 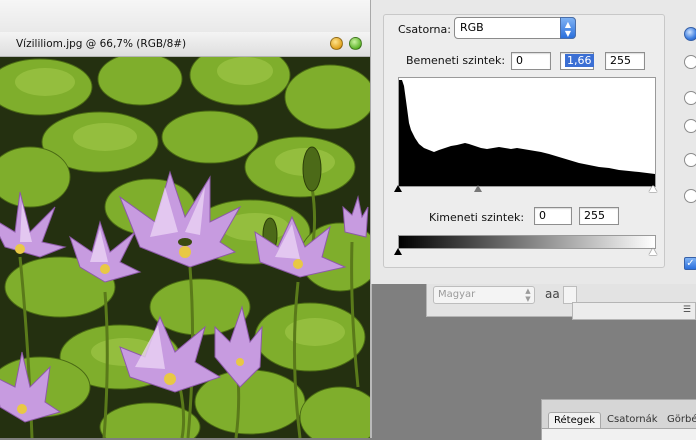 I want to click on output-white-slider, so click(x=653, y=251).